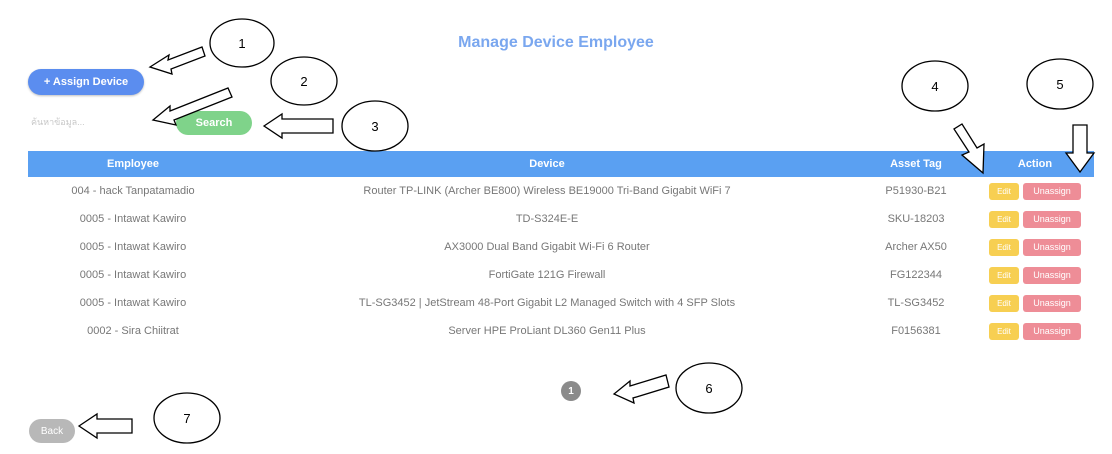 This screenshot has width=1112, height=454. I want to click on asset-tag-cell: P51930-B21, so click(916, 191).